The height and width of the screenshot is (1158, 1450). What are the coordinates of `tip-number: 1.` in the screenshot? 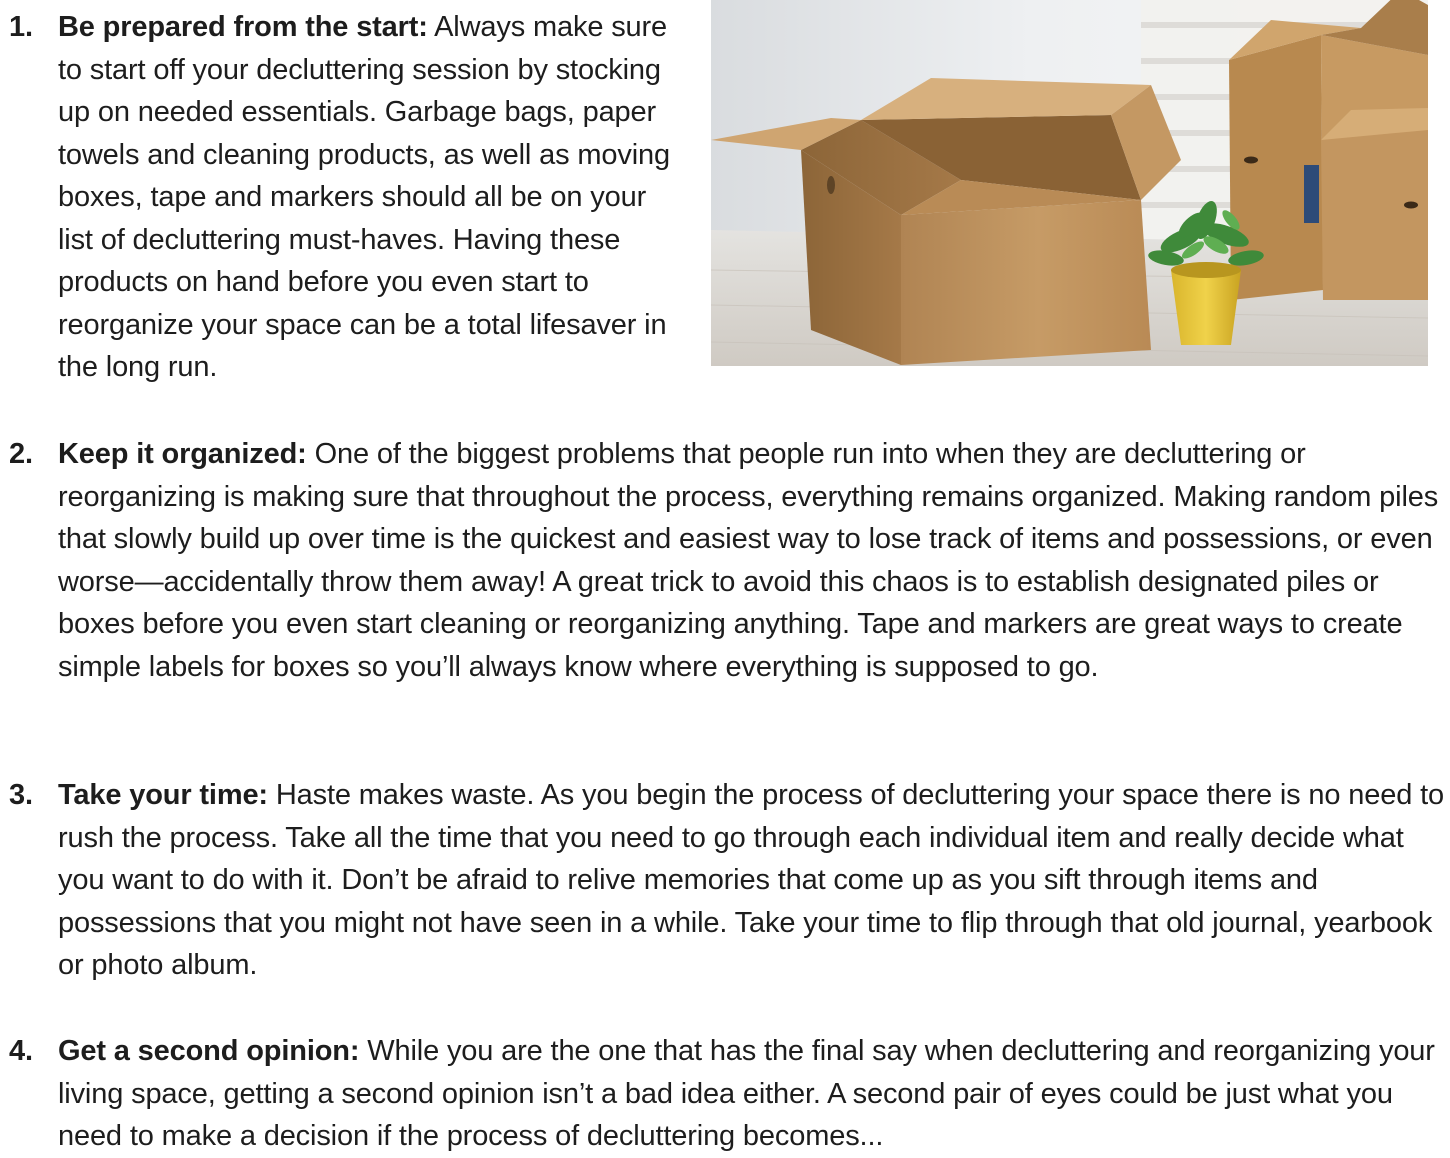 It's located at (21, 27).